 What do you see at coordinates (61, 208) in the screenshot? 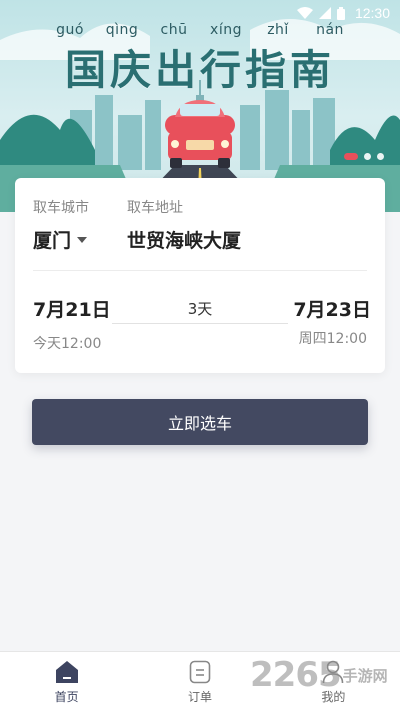
I see `pickup-city-label: 取车城市` at bounding box center [61, 208].